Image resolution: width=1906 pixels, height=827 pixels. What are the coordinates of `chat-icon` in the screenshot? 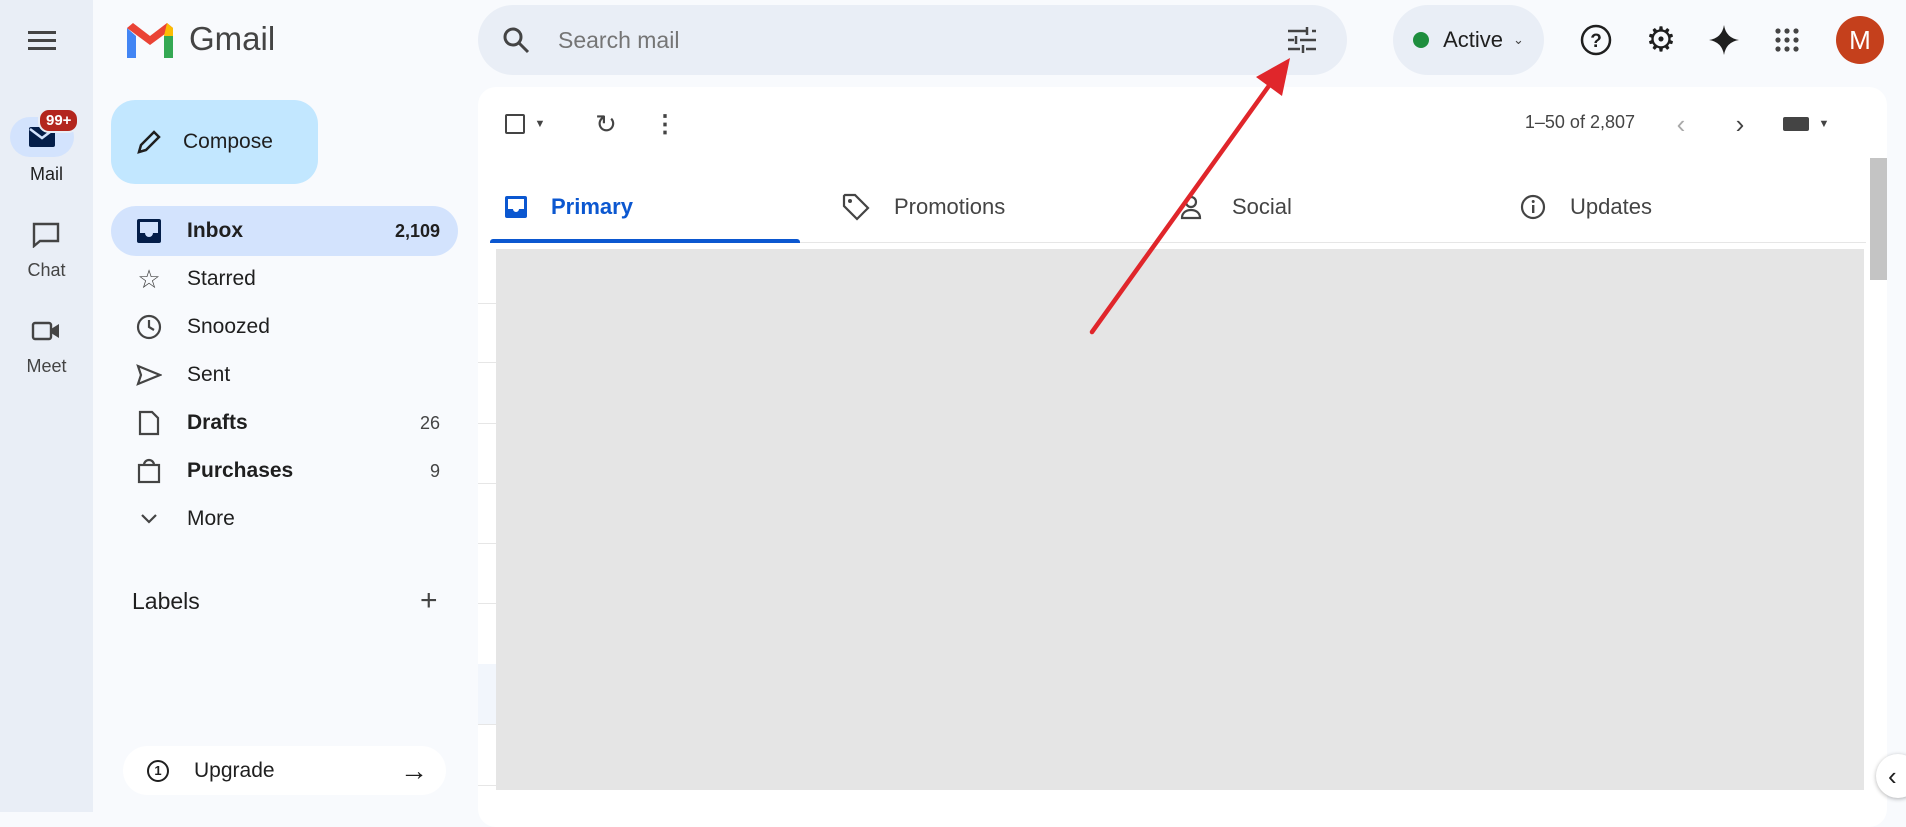 It's located at (46, 235).